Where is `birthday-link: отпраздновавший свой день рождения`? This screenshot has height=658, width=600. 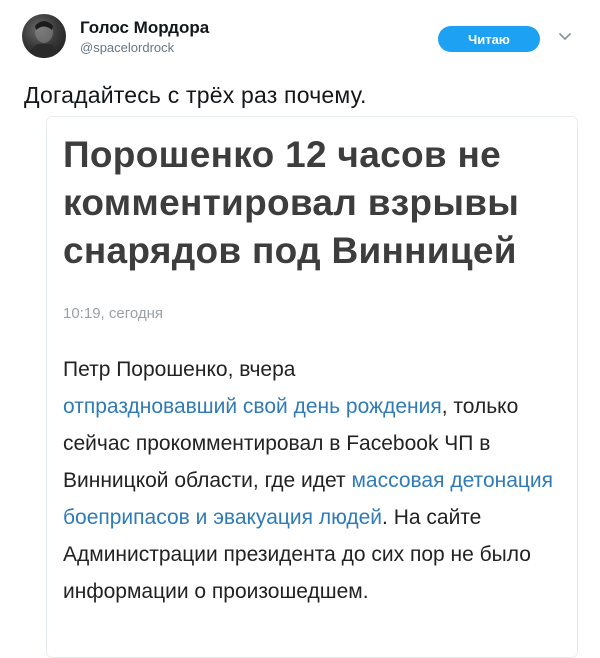
birthday-link: отпраздновавший свой день рождения is located at coordinates (252, 406).